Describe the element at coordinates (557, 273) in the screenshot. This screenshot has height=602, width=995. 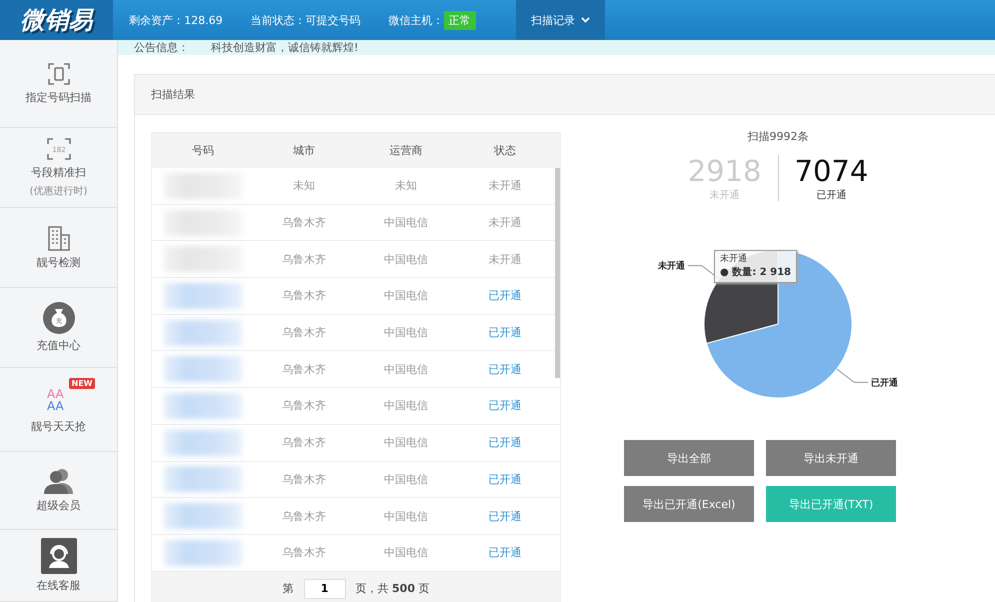
I see `scrollbar` at that location.